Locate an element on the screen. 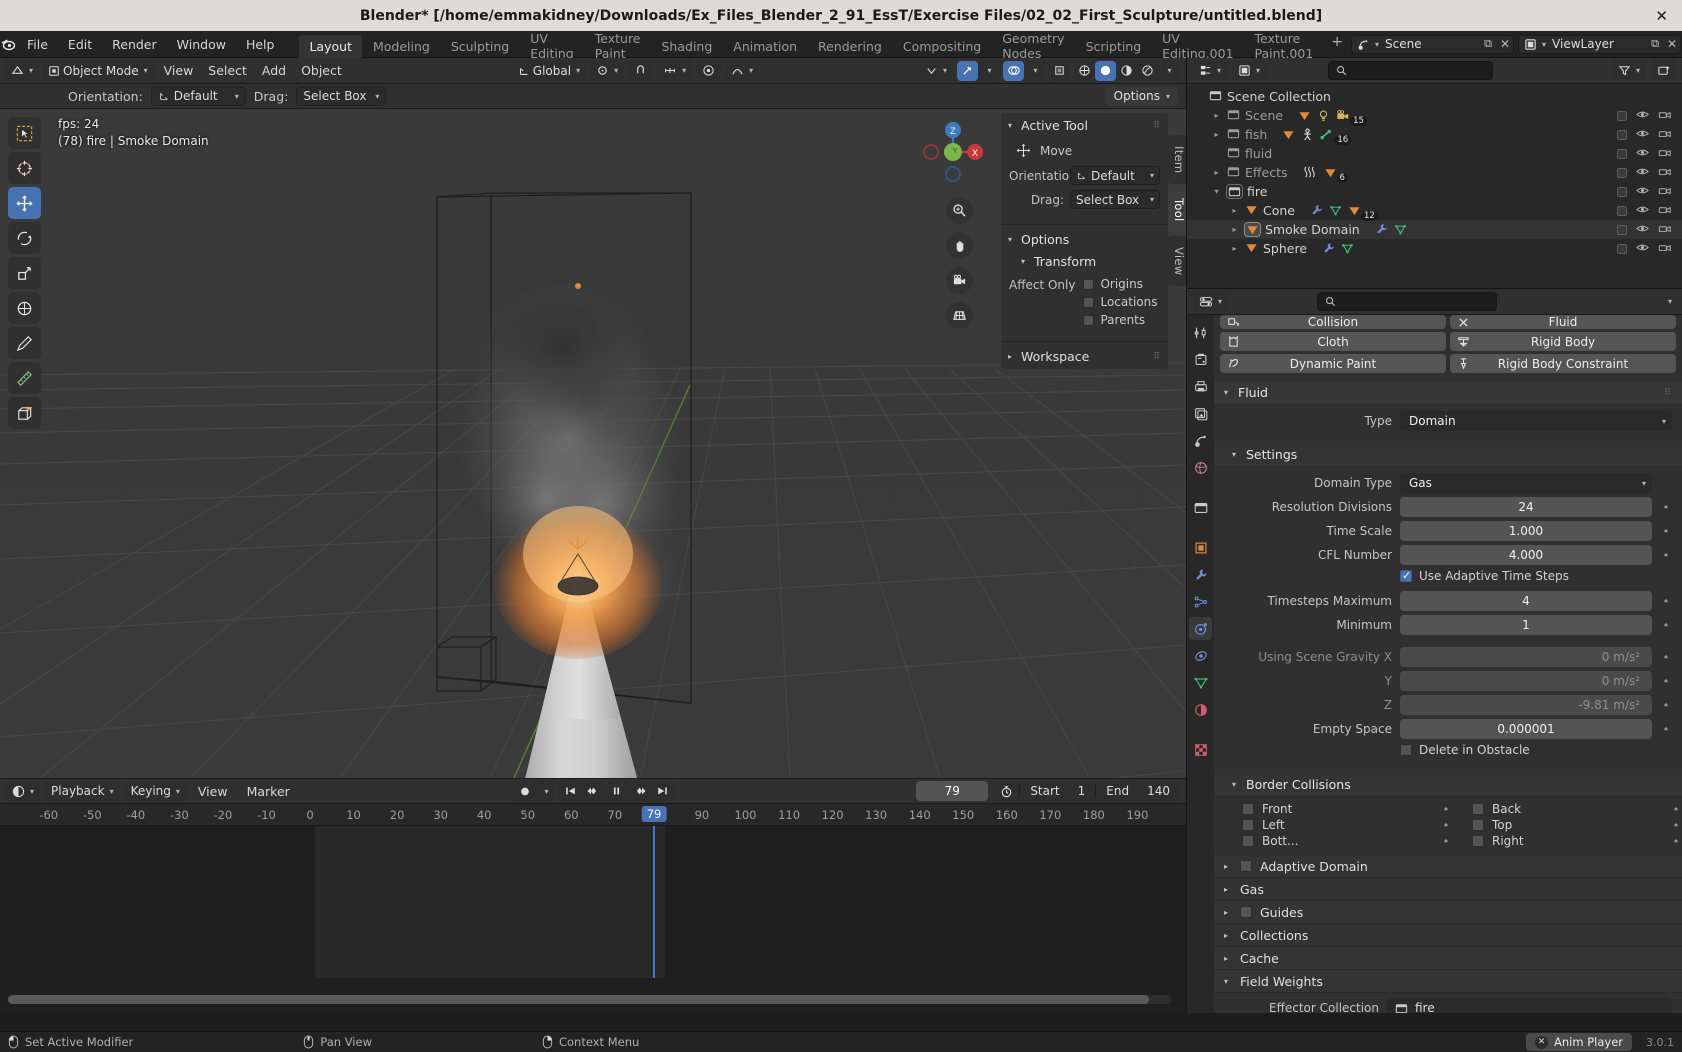  outliner-item-effects: ▸ Effects 6 is located at coordinates (1434, 173).